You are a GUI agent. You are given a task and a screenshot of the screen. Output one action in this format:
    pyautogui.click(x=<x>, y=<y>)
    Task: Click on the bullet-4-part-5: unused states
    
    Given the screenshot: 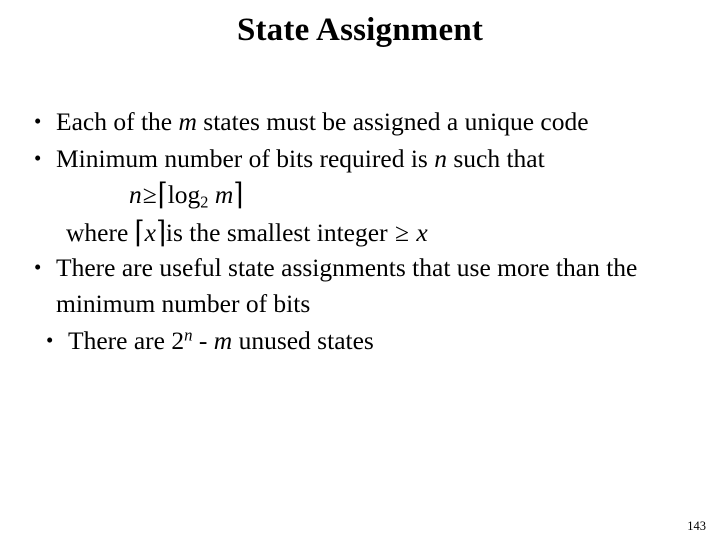 What is the action you would take?
    pyautogui.click(x=303, y=340)
    